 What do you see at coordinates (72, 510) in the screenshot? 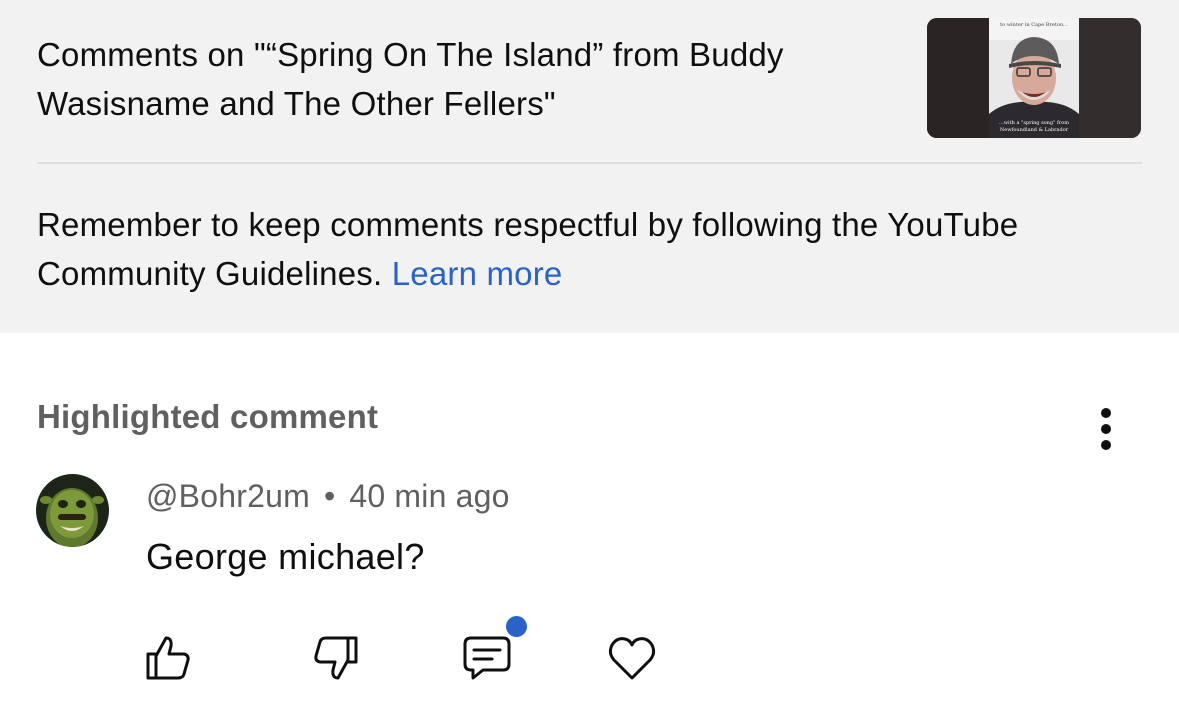
I see `avatar` at bounding box center [72, 510].